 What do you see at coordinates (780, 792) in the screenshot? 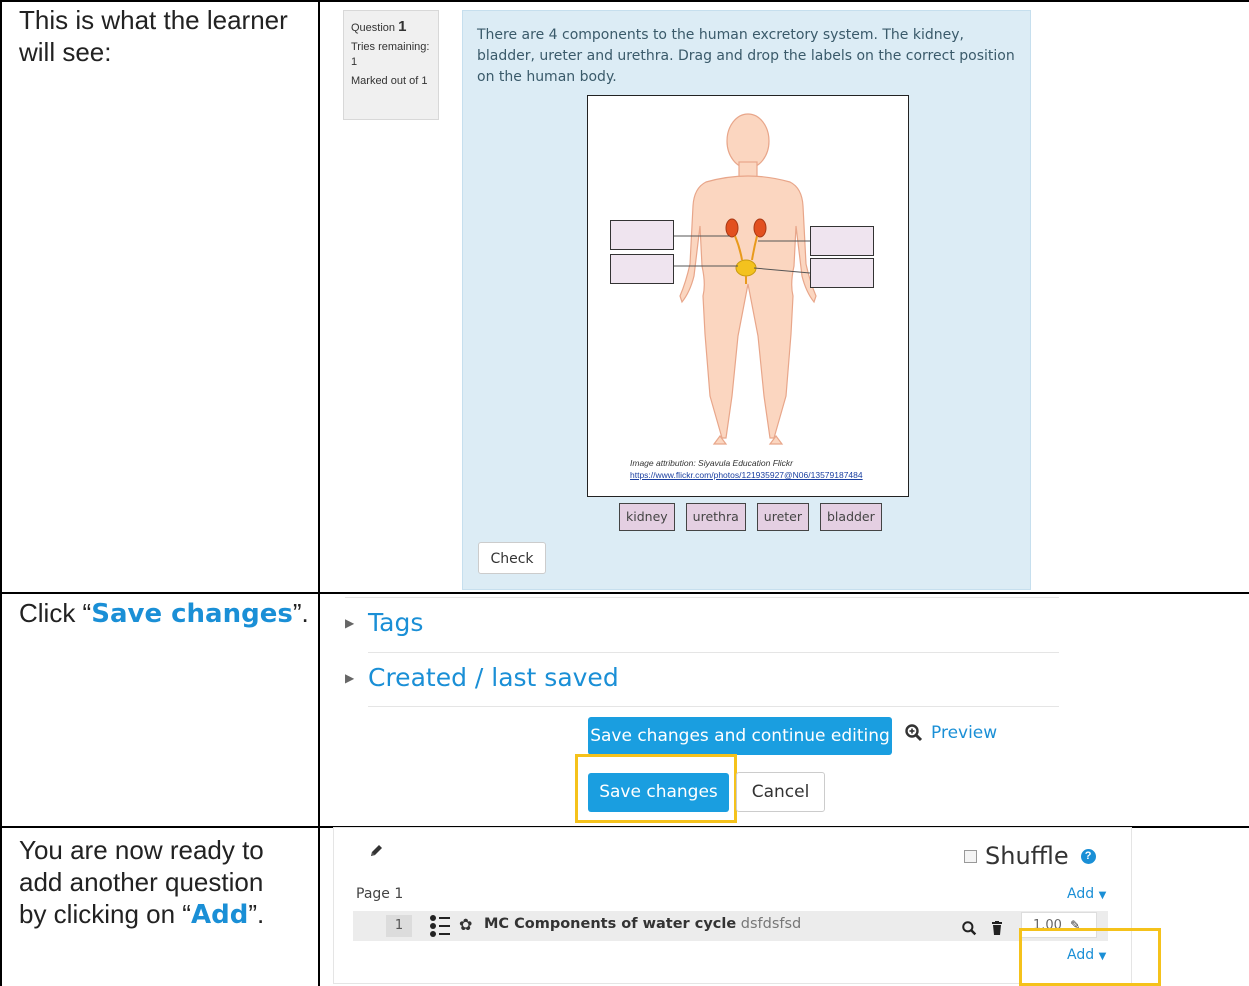
I see `cancel-button: Cancel` at bounding box center [780, 792].